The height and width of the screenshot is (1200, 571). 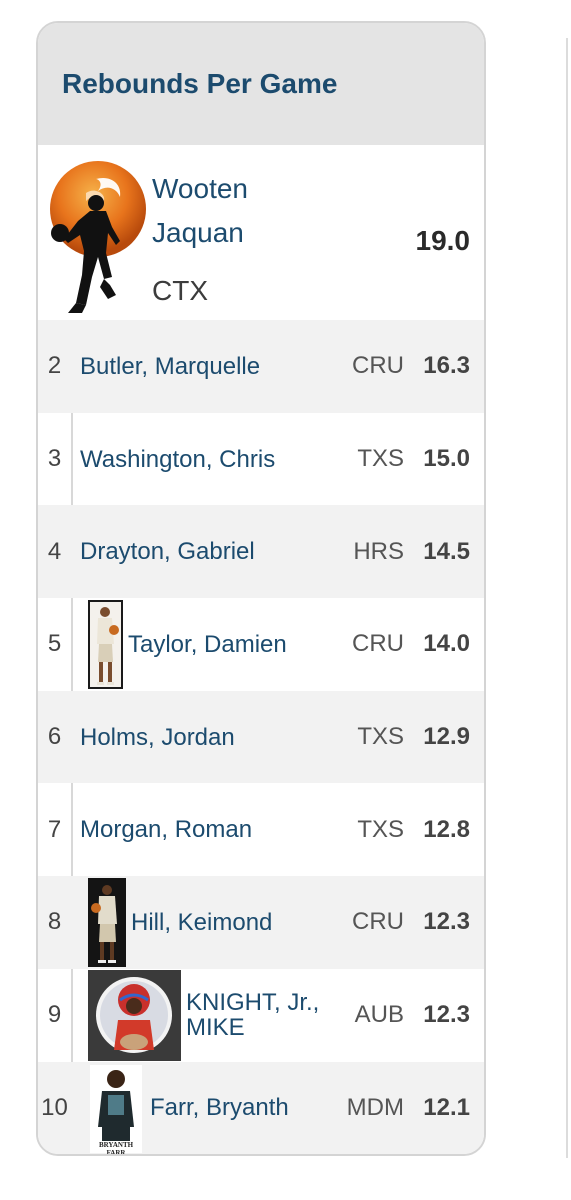 What do you see at coordinates (261, 552) in the screenshot?
I see `list-item: 4 Drayton, Gabriel HRS 14.5` at bounding box center [261, 552].